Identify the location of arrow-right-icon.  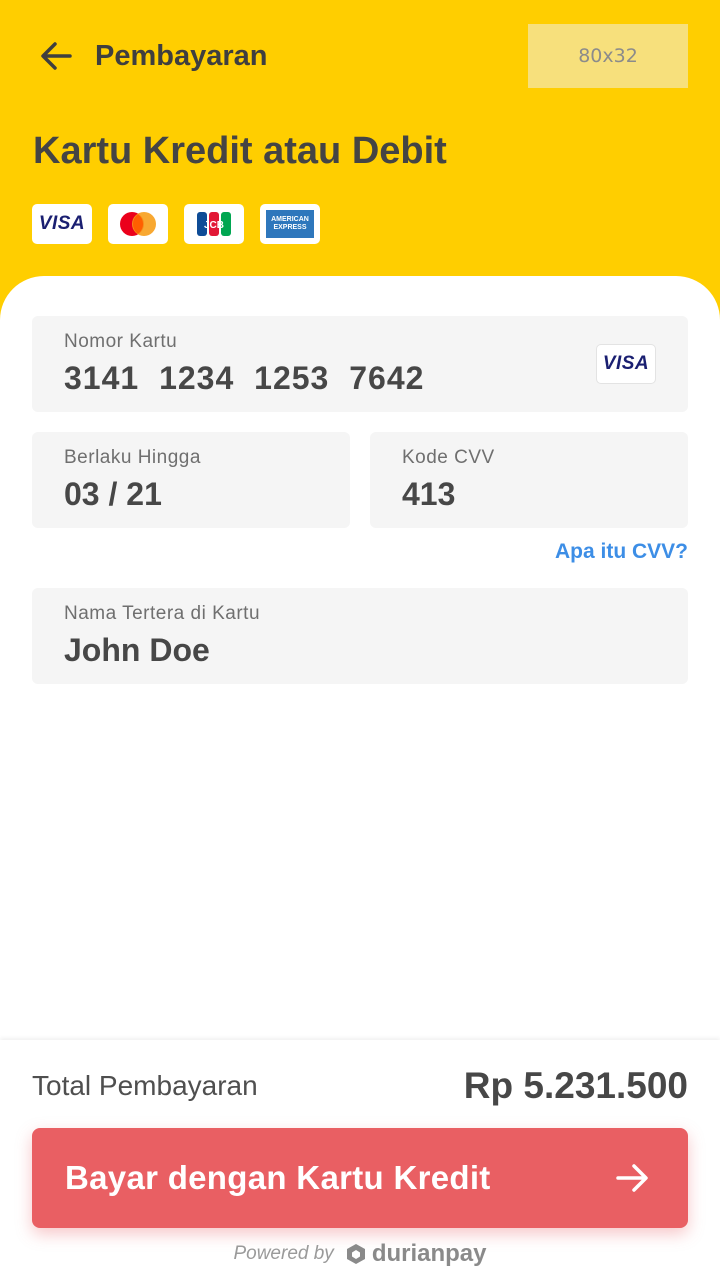
(632, 1178).